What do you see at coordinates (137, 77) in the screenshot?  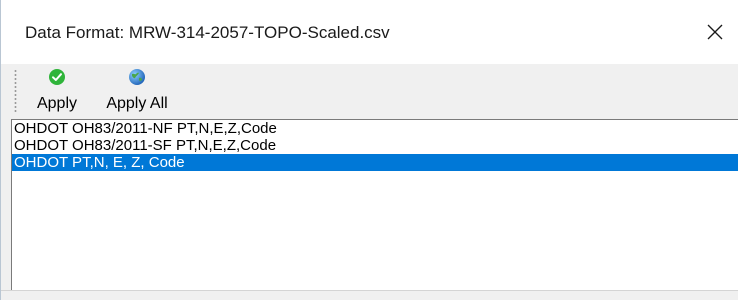 I see `globe-icon` at bounding box center [137, 77].